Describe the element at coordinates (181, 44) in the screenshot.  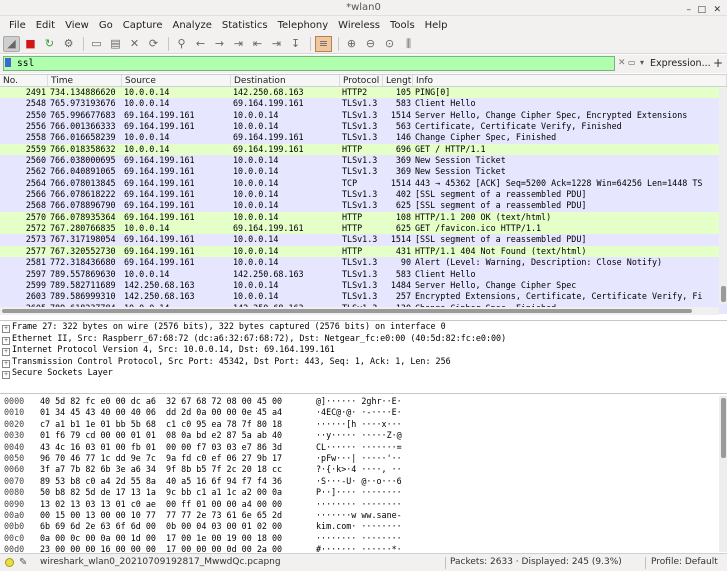
I see `find-packet-icon: ⚲` at that location.